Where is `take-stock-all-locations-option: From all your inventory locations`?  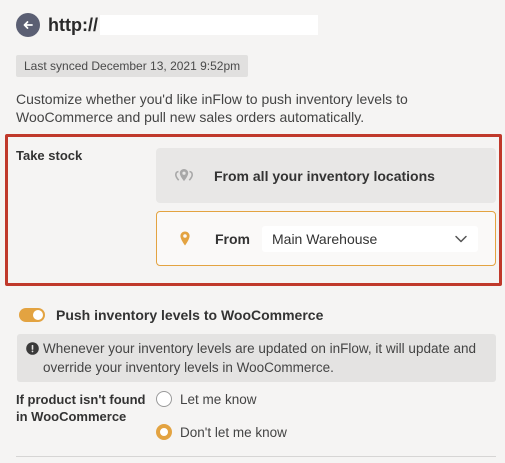
take-stock-all-locations-option: From all your inventory locations is located at coordinates (326, 175).